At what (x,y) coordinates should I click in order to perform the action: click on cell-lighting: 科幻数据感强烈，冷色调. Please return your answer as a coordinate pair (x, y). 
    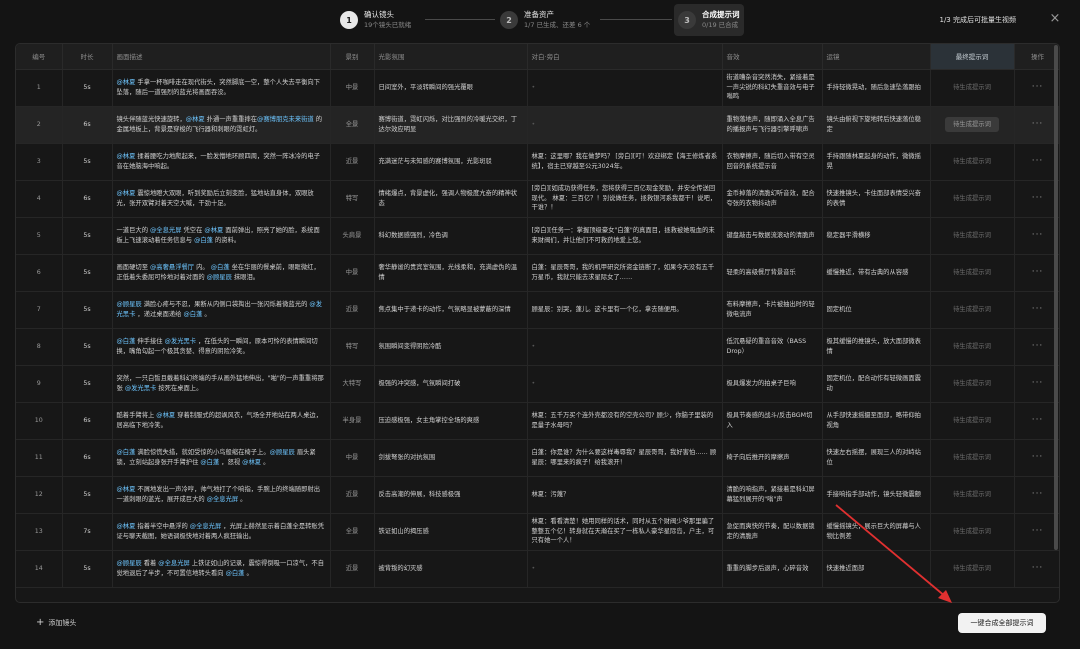
    Looking at the image, I should click on (451, 236).